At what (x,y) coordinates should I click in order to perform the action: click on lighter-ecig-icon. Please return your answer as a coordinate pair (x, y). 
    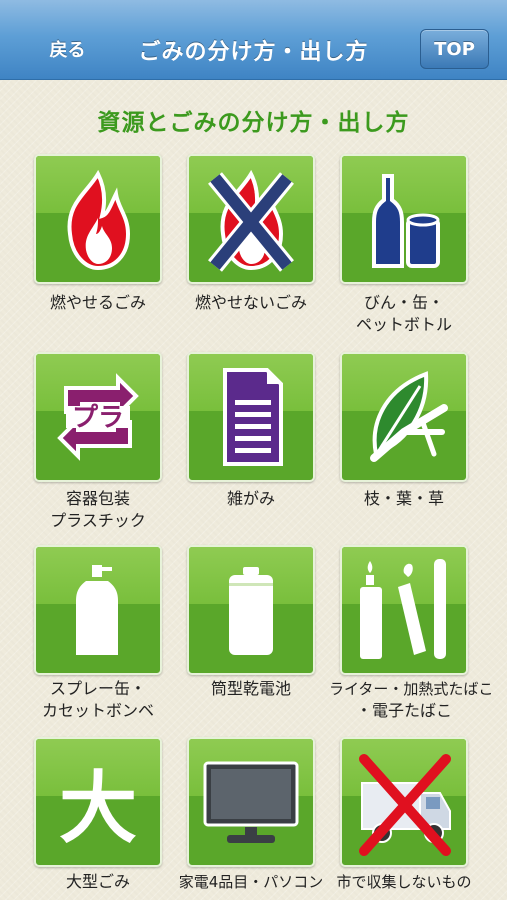
    Looking at the image, I should click on (403, 609).